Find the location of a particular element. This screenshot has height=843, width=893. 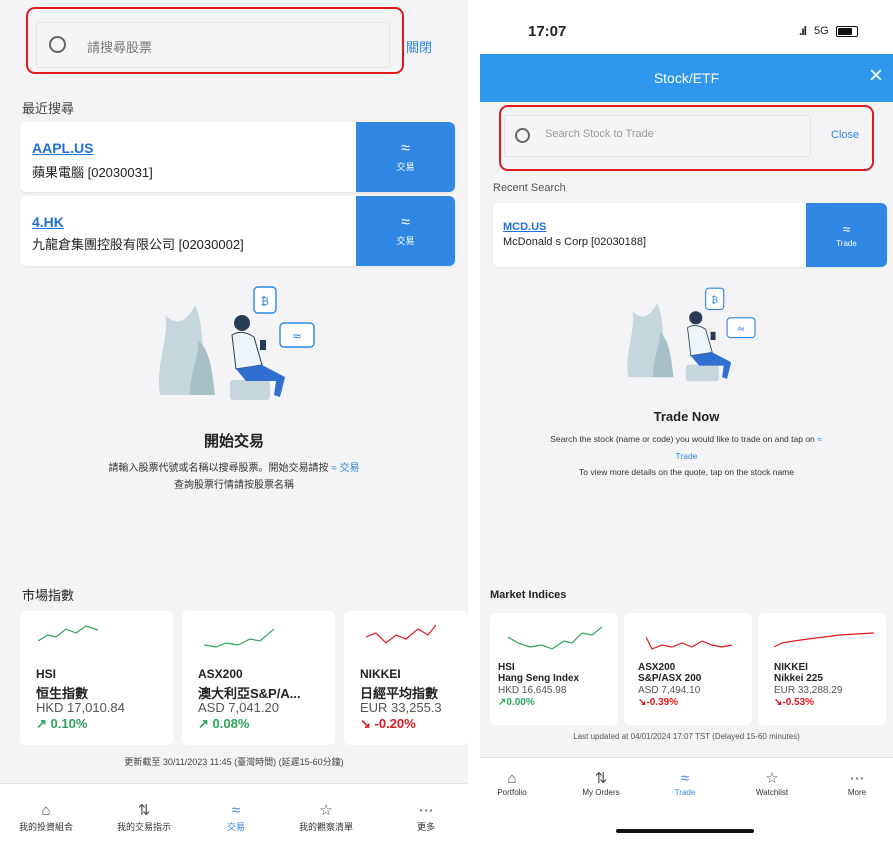

index-card-asx200: ASX200 S&P/ASX 200 ASD 7,494.10 ↘-0.39% is located at coordinates (688, 669).